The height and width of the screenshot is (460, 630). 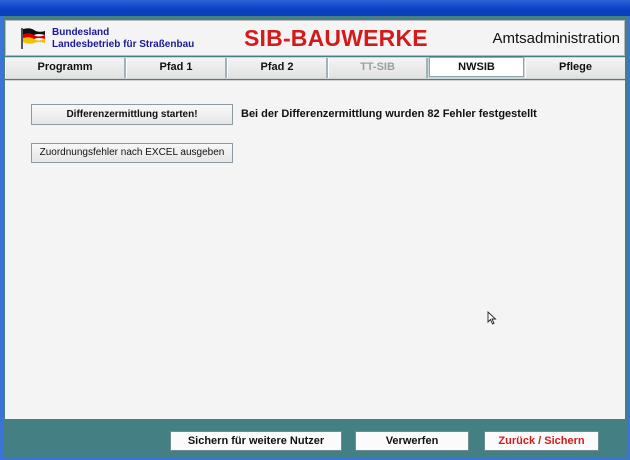 I want to click on flag-icon, so click(x=33, y=38).